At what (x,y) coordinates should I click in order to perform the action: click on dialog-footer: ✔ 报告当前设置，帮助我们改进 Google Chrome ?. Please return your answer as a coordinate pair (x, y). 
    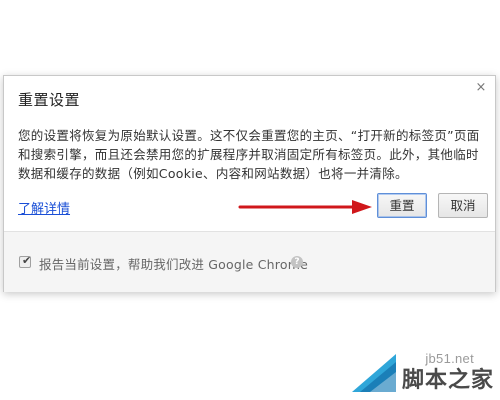
    Looking at the image, I should click on (249, 261).